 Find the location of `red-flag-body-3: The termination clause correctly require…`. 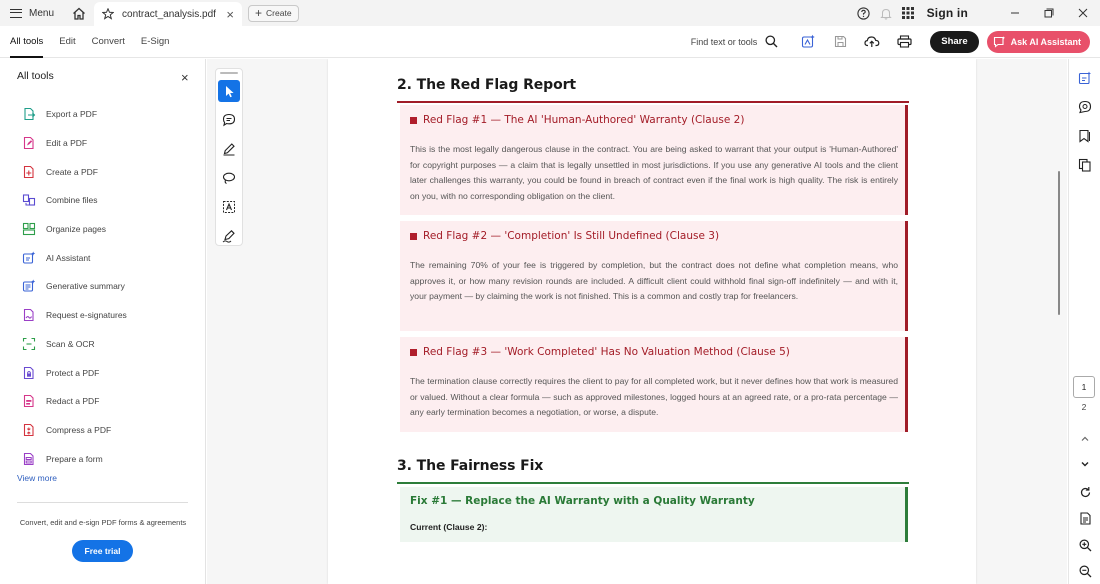

red-flag-body-3: The termination clause correctly require… is located at coordinates (654, 396).